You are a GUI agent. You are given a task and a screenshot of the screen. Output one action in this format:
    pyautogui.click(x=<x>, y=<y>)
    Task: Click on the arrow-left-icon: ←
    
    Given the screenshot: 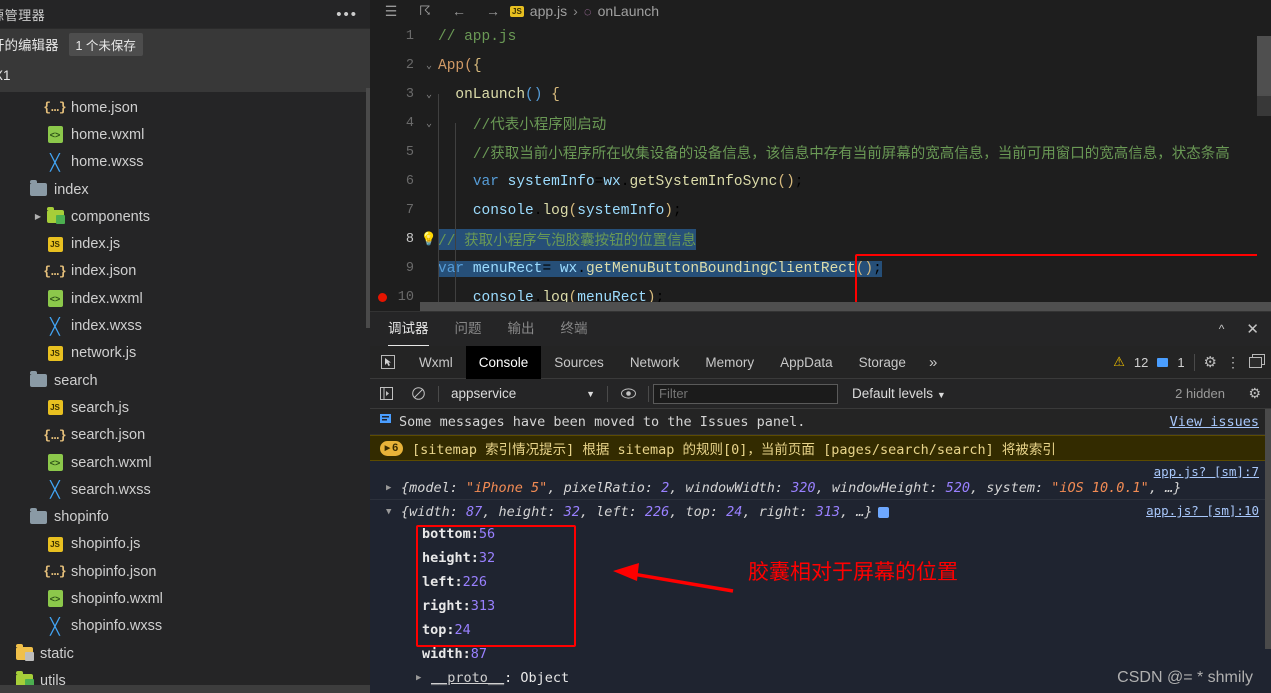 What is the action you would take?
    pyautogui.click(x=459, y=11)
    